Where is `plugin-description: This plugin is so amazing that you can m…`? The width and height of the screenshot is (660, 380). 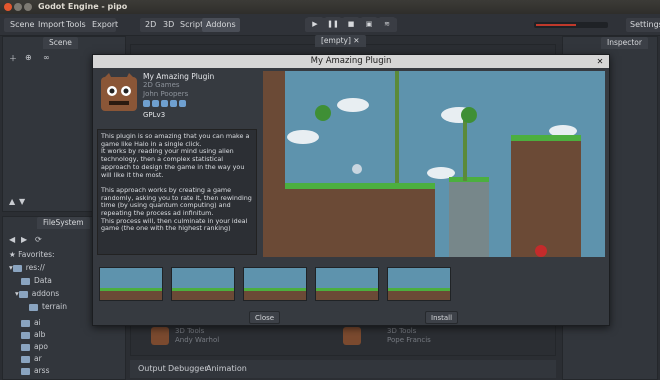 plugin-description: This plugin is so amazing that you can m… is located at coordinates (177, 192).